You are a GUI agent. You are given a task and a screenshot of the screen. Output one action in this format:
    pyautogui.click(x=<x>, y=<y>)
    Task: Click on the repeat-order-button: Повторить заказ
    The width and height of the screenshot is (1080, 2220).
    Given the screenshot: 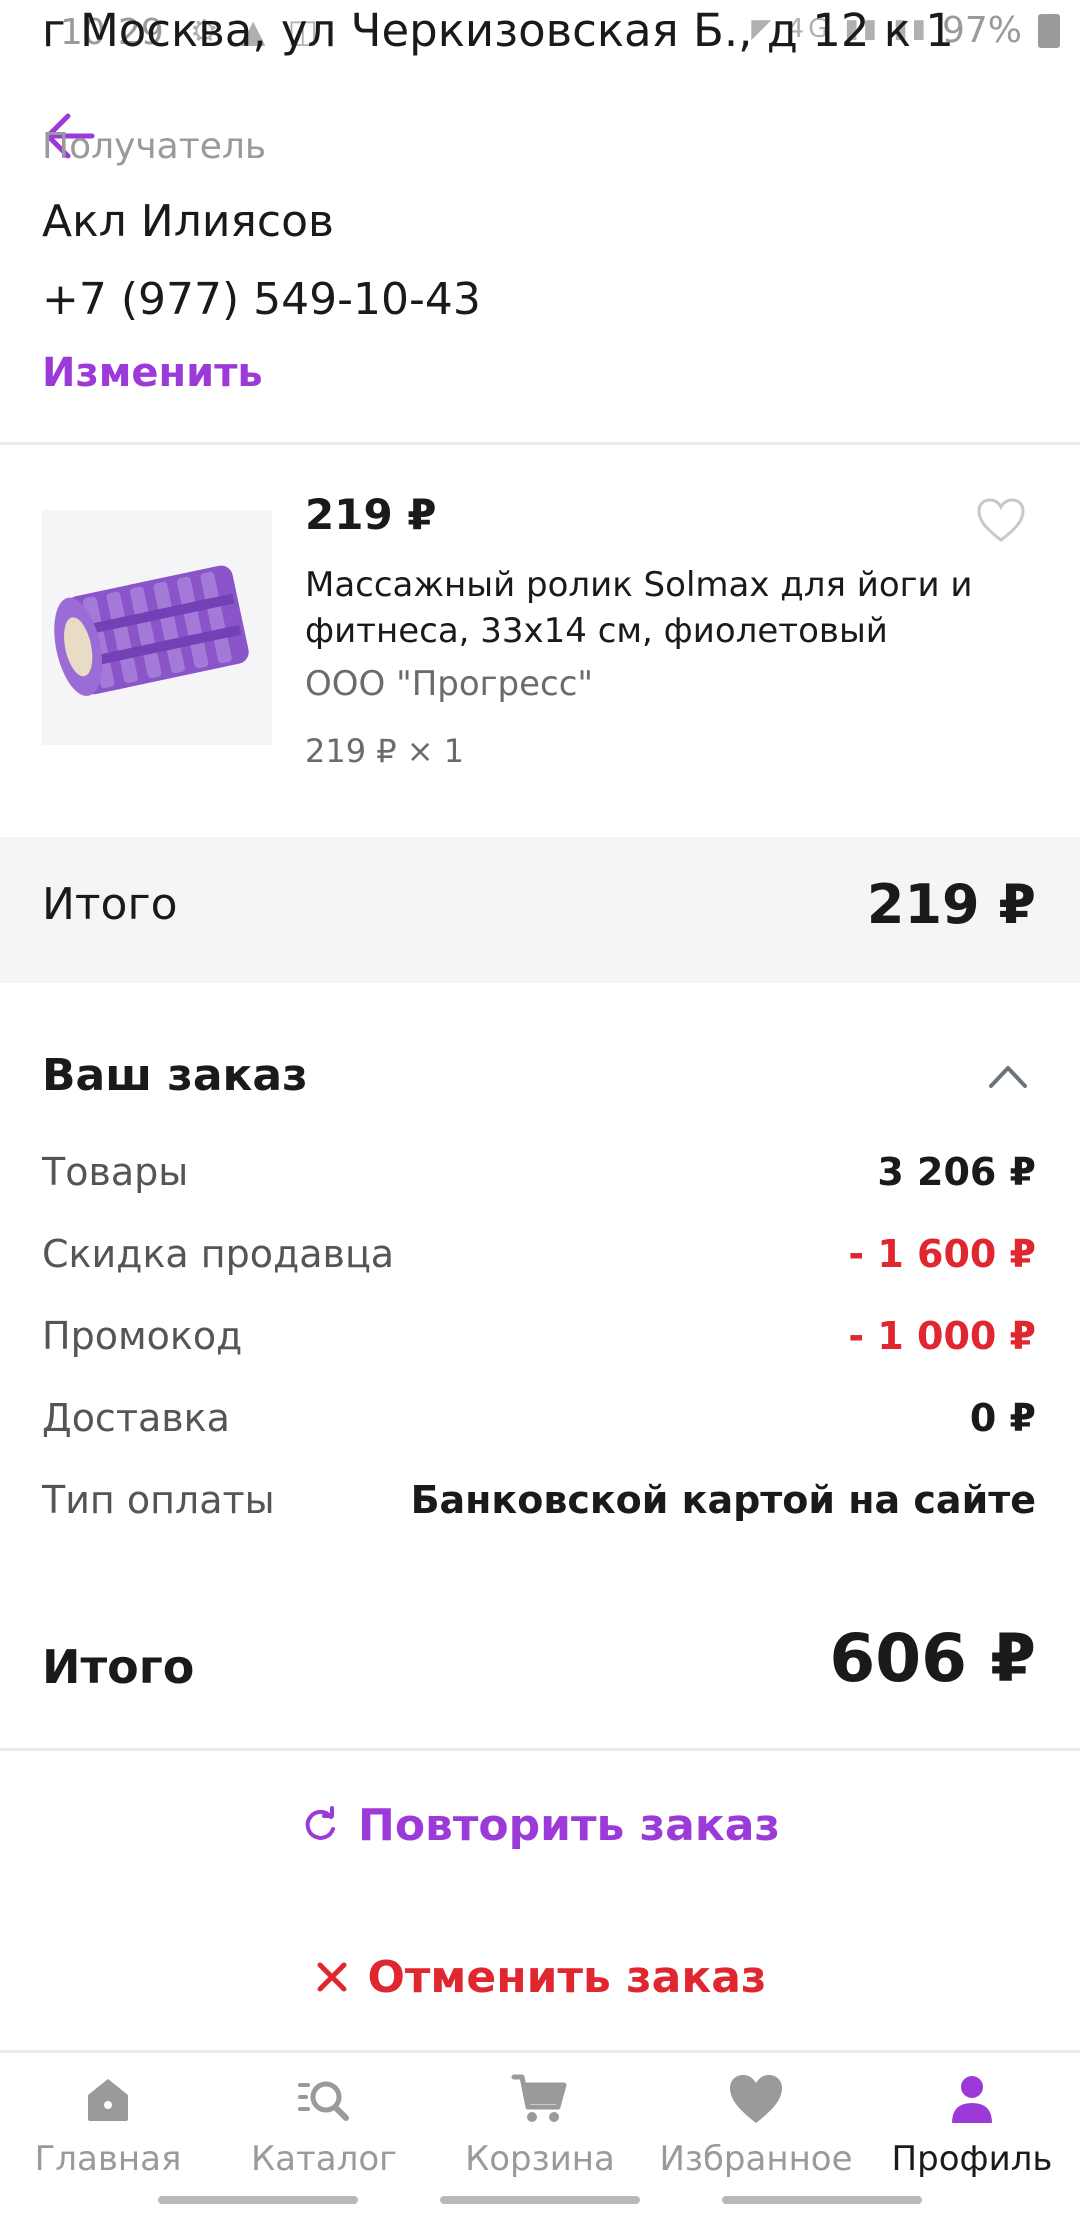 What is the action you would take?
    pyautogui.click(x=540, y=1825)
    